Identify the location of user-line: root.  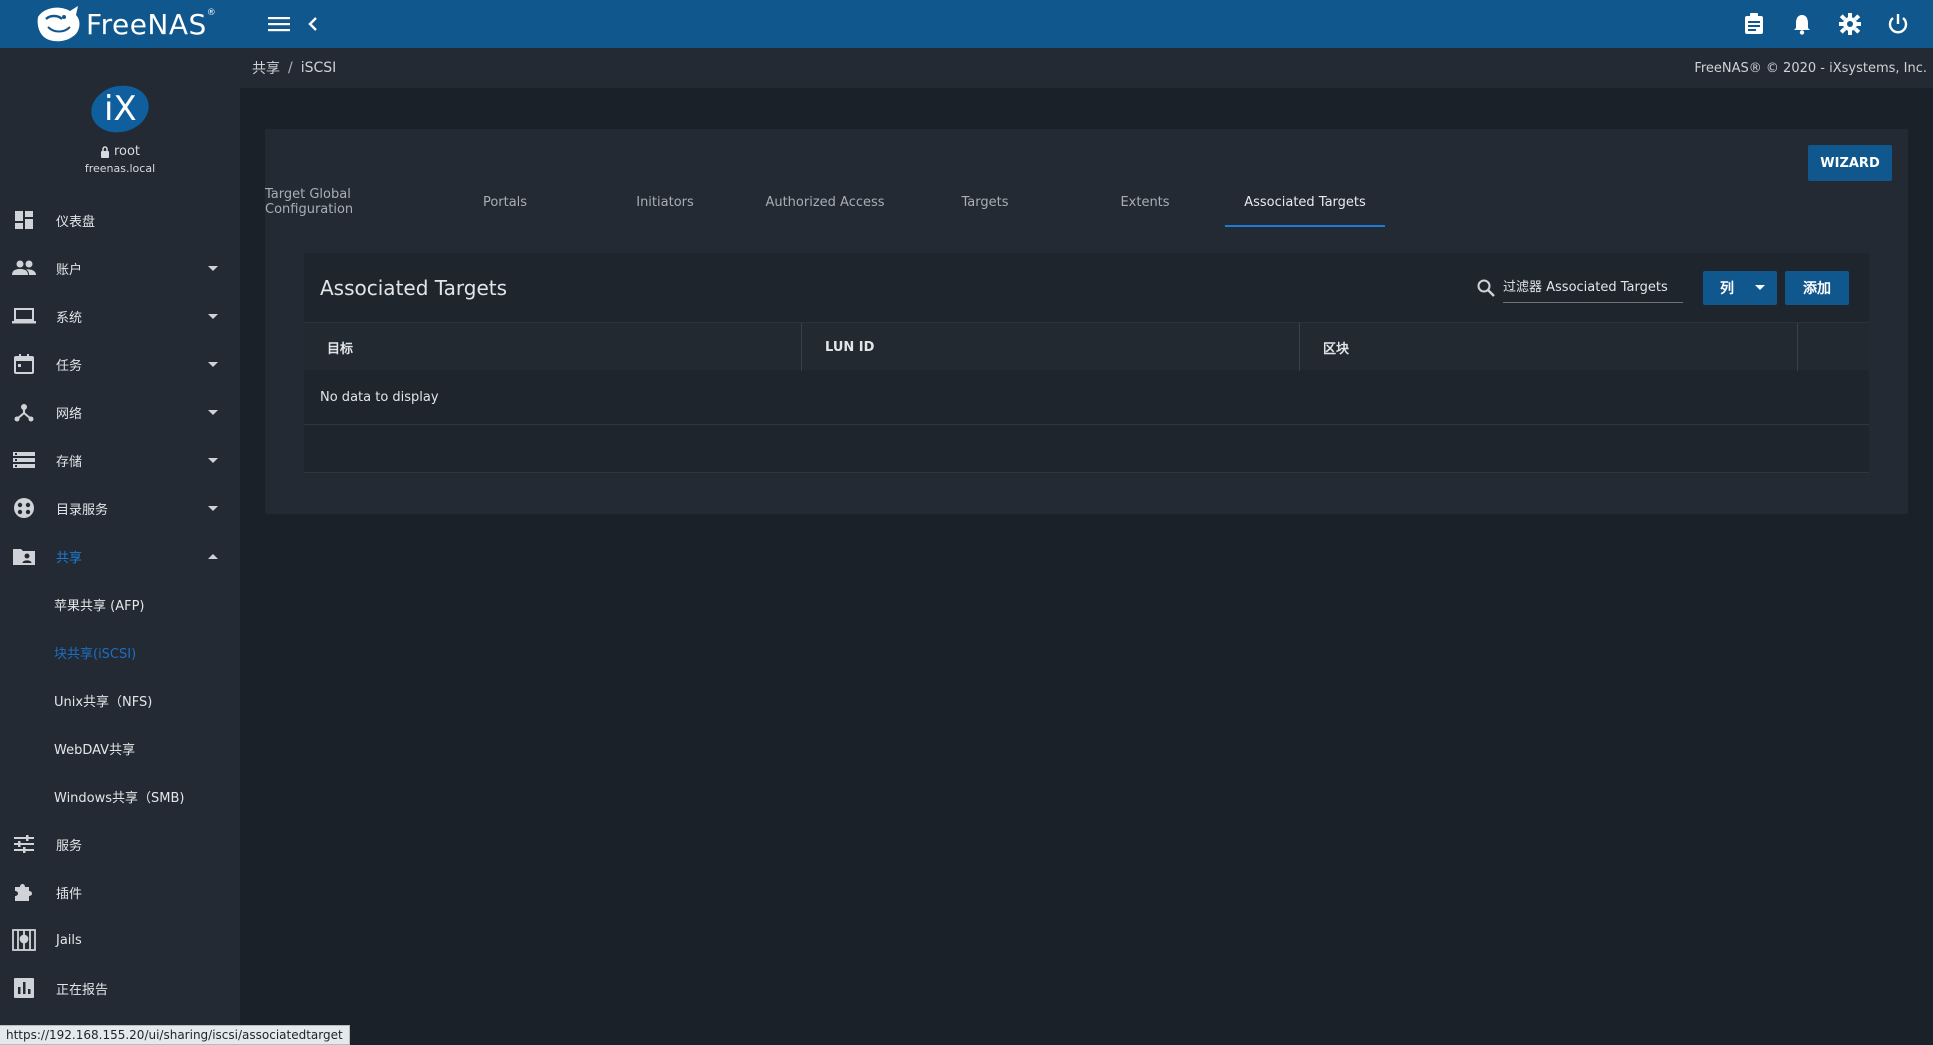
(120, 151).